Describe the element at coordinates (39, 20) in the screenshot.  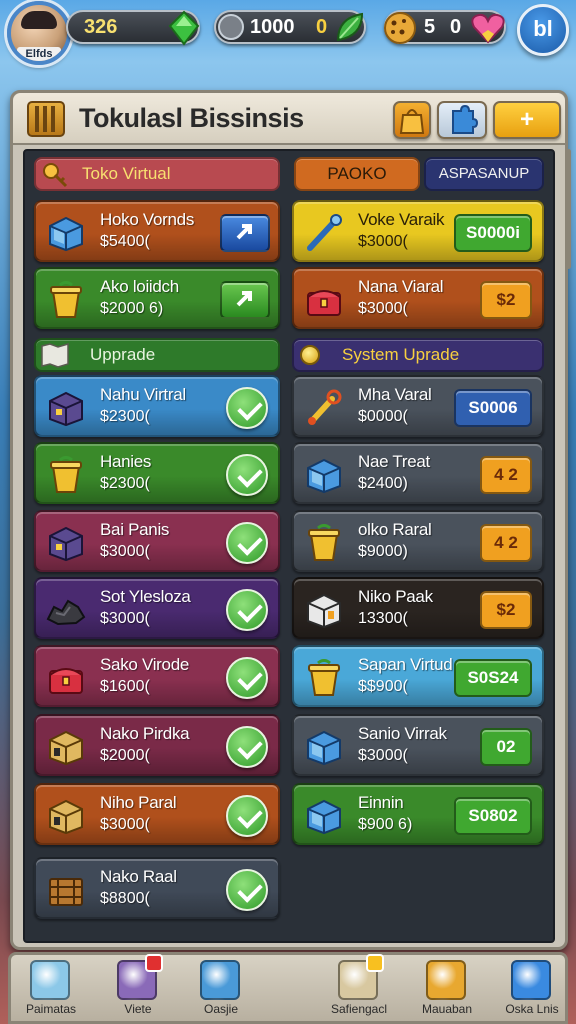
I see `avatar-hair` at that location.